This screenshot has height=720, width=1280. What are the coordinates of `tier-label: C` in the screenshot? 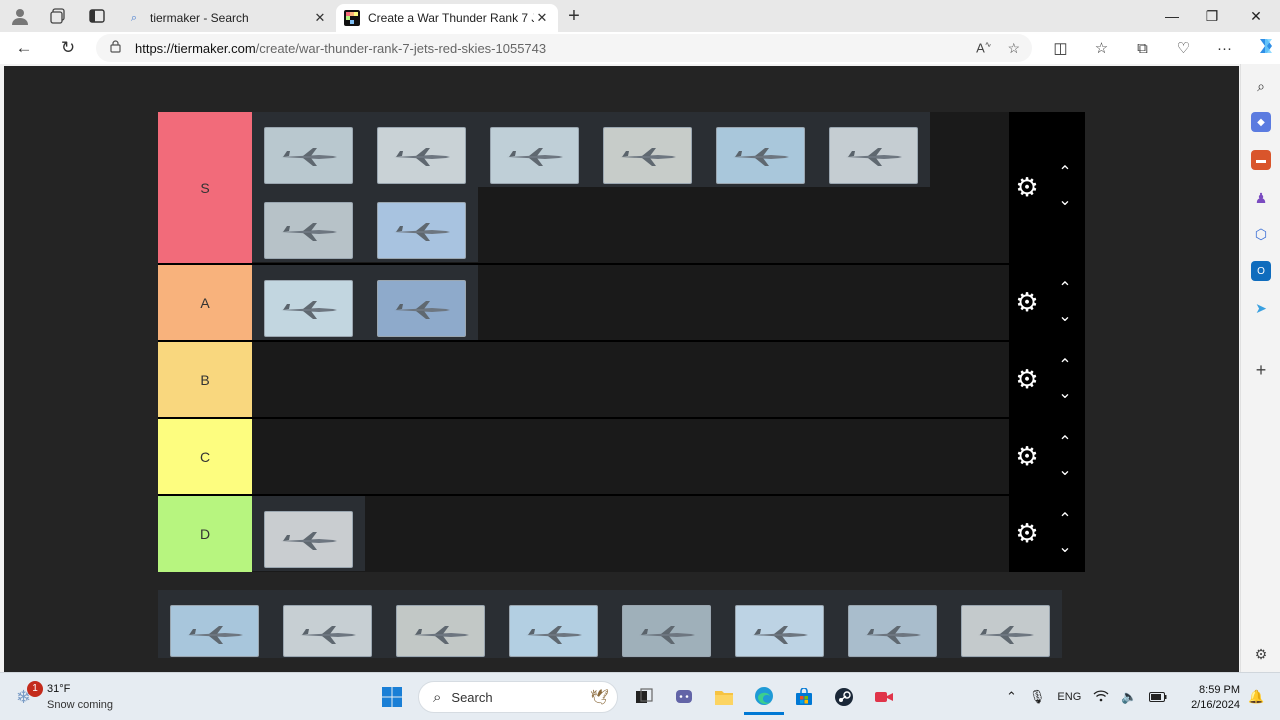 It's located at (205, 456).